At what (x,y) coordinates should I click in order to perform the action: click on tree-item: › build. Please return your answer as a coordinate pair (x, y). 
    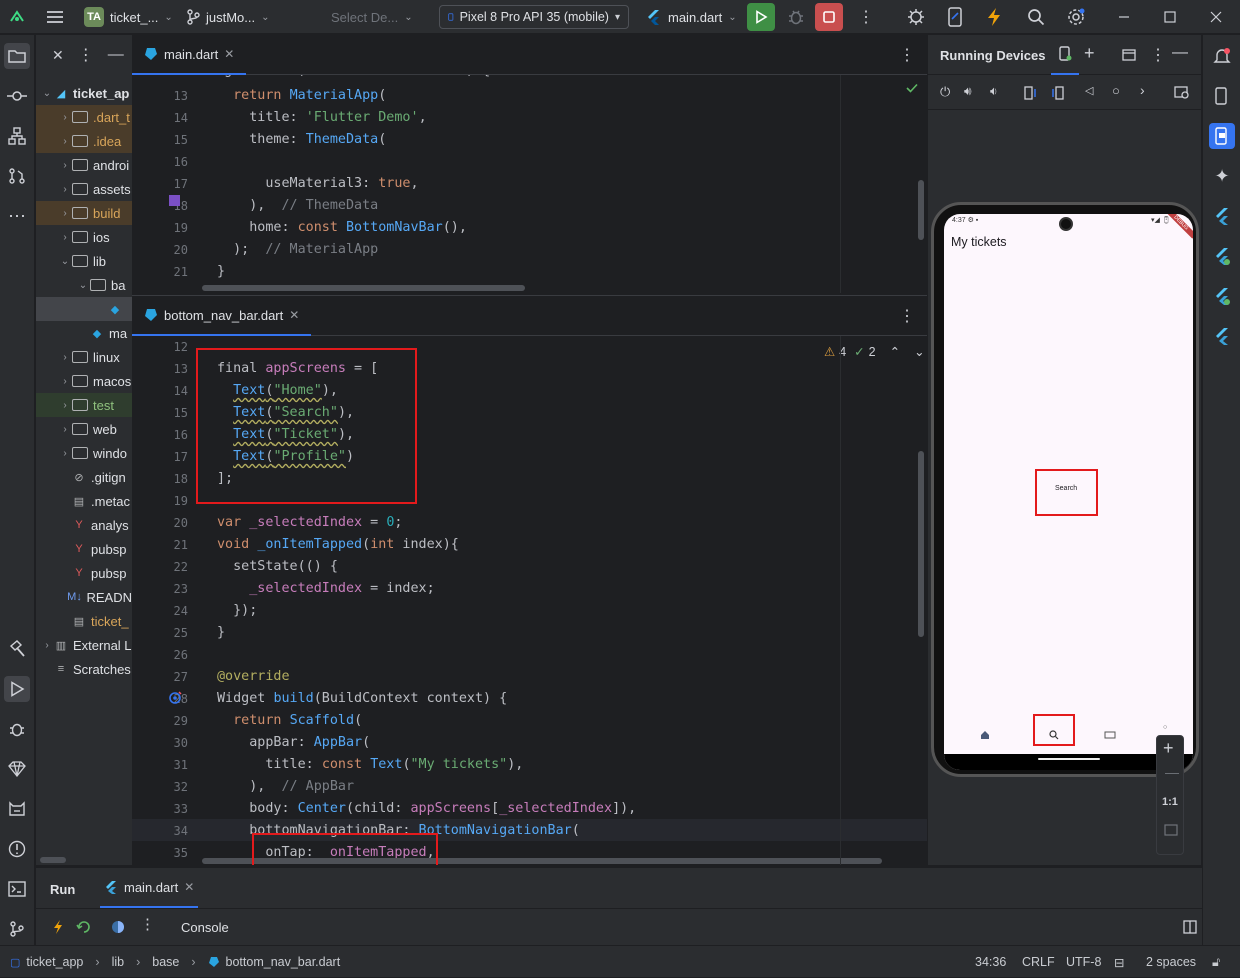
    Looking at the image, I should click on (84, 213).